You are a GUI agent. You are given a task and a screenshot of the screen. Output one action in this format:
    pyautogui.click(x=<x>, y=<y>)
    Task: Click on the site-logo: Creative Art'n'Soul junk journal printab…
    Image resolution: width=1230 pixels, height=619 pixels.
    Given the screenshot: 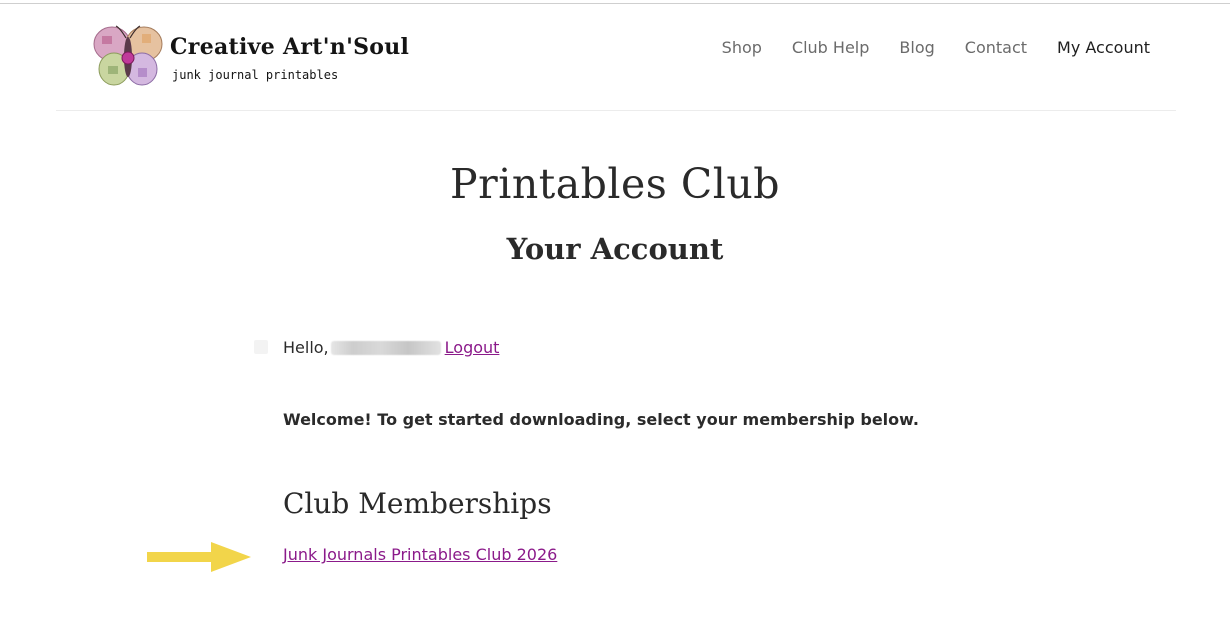 What is the action you would take?
    pyautogui.click(x=250, y=57)
    